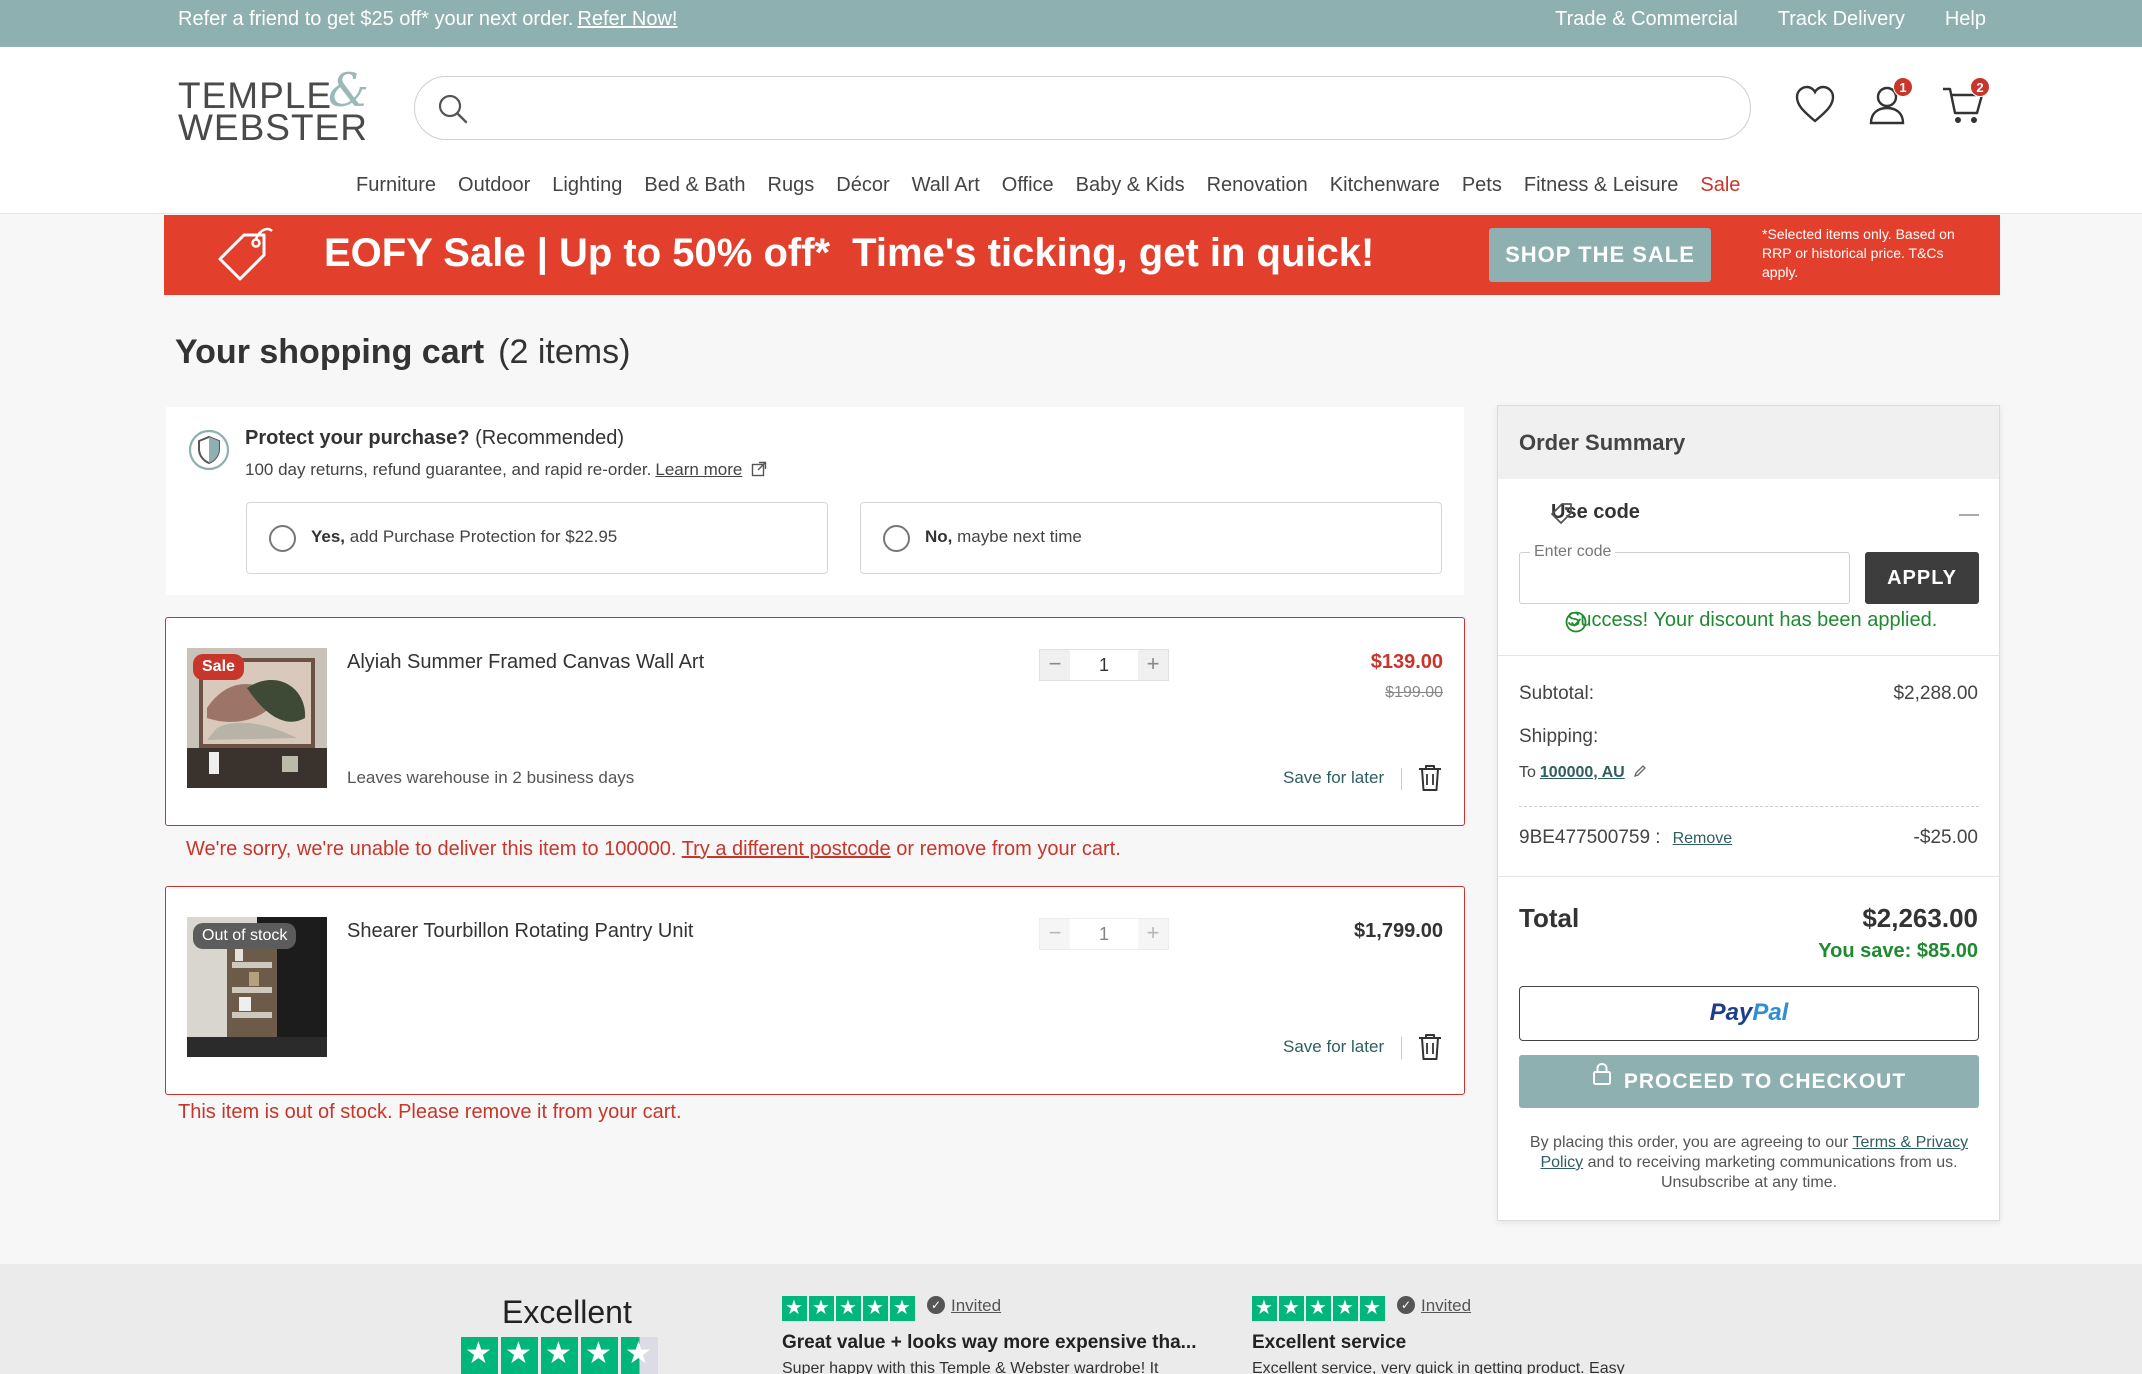 This screenshot has height=1374, width=2142. Describe the element at coordinates (1646, 19) in the screenshot. I see `trade-commercial-link: Trade & Commercial` at that location.